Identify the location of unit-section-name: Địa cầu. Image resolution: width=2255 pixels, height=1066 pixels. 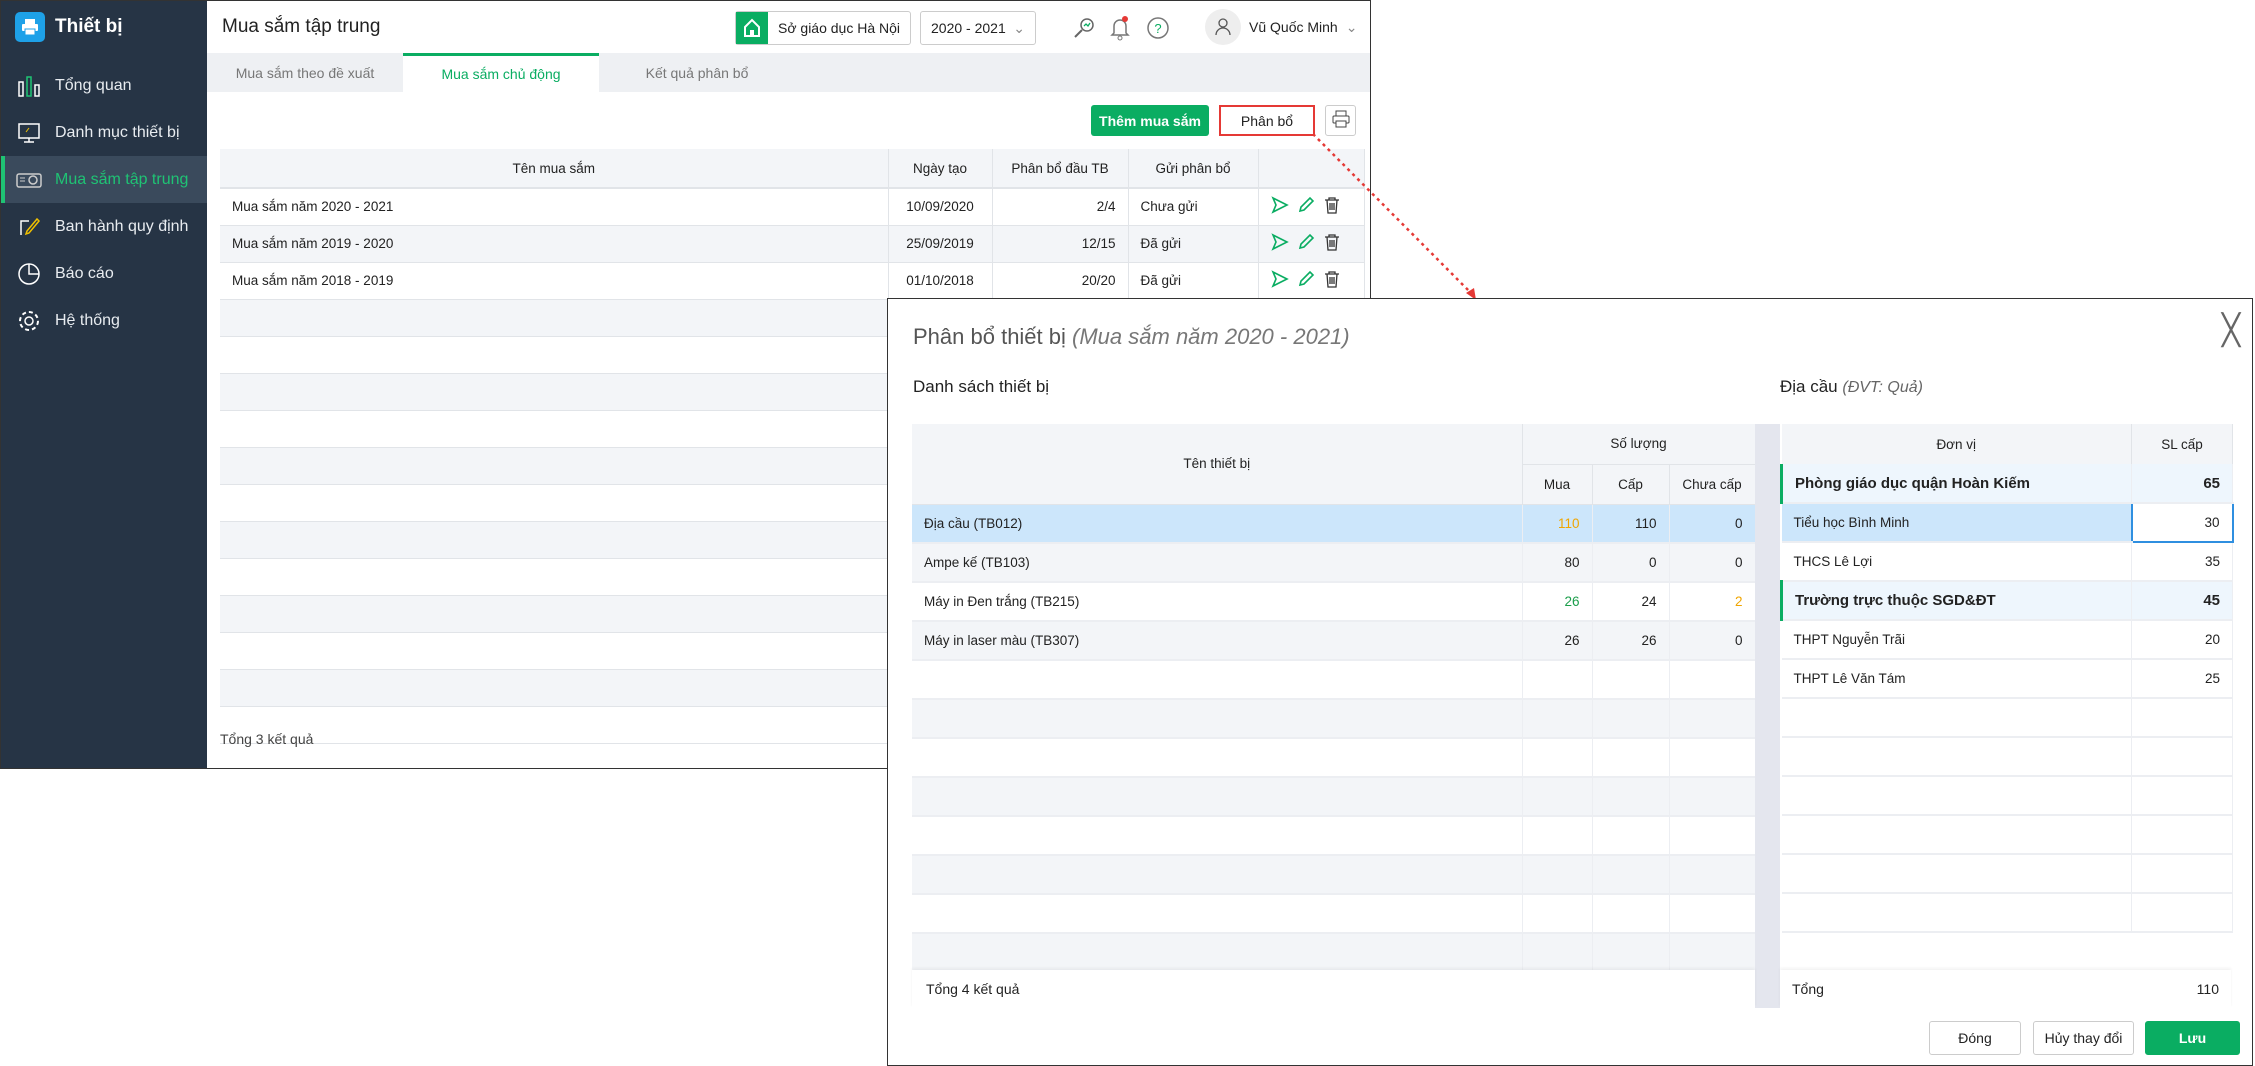
(1809, 386).